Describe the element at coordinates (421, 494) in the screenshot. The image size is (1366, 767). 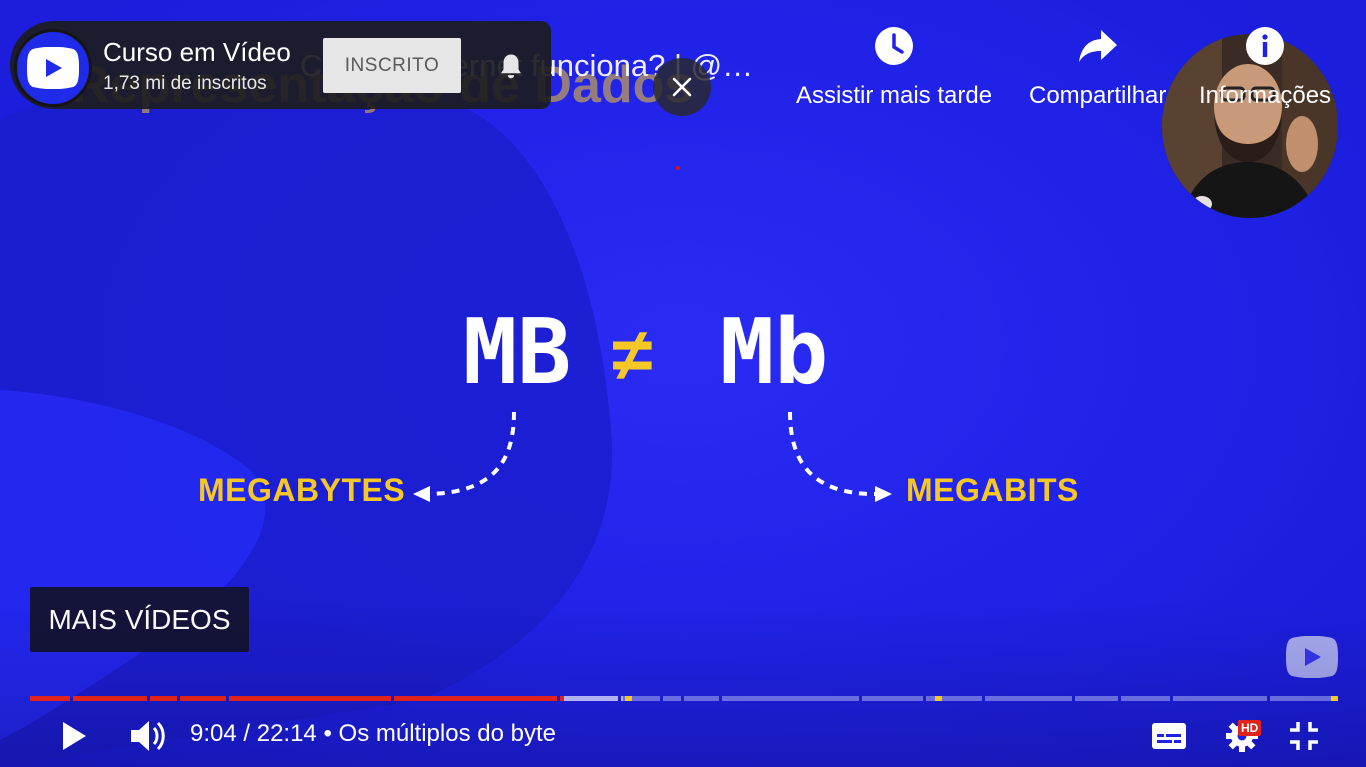
I see `arrow-head-left` at that location.